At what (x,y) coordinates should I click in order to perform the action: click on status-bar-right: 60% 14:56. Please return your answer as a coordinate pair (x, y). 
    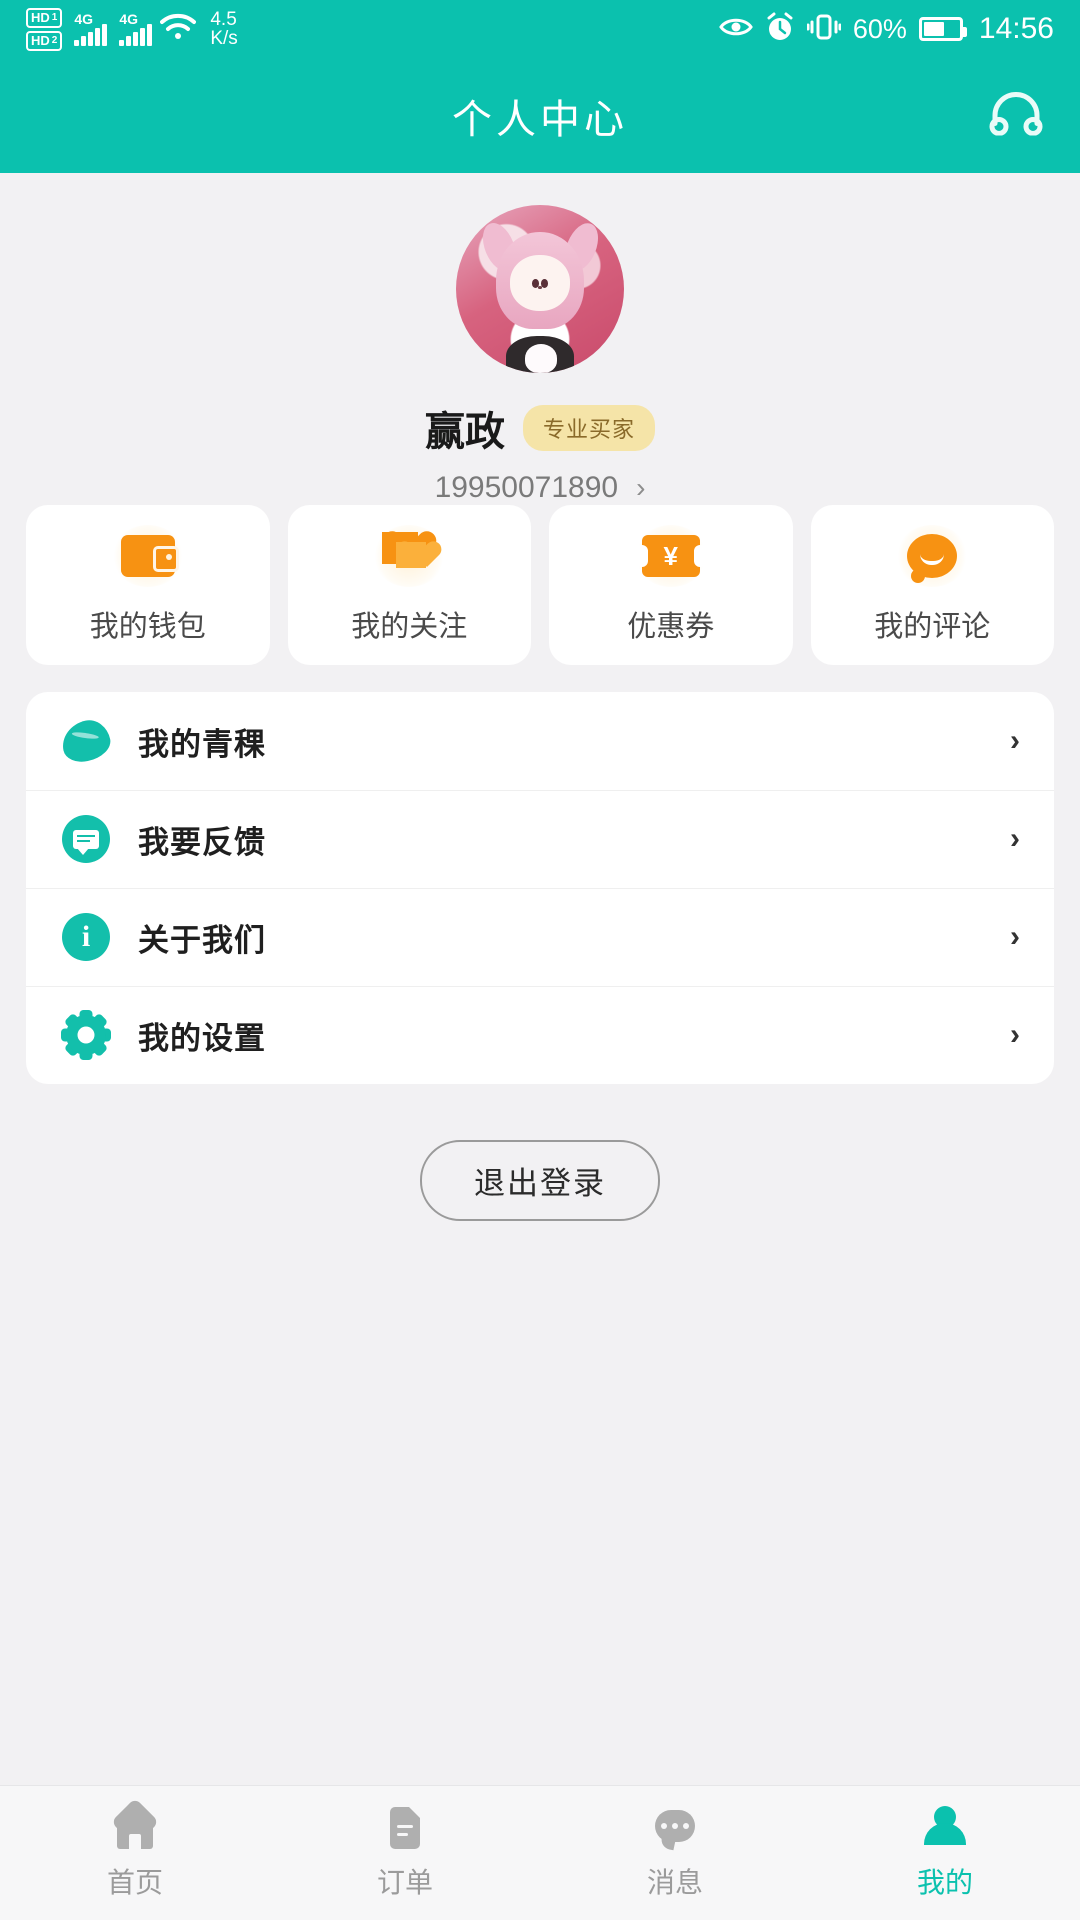
    Looking at the image, I should click on (886, 29).